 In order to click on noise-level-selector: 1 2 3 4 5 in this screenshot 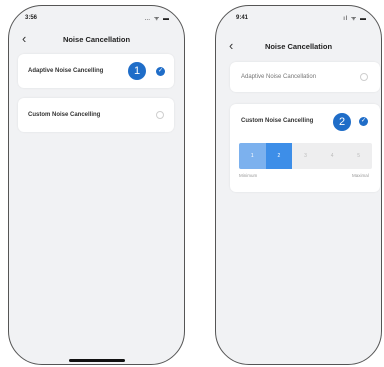, I will do `click(305, 156)`.